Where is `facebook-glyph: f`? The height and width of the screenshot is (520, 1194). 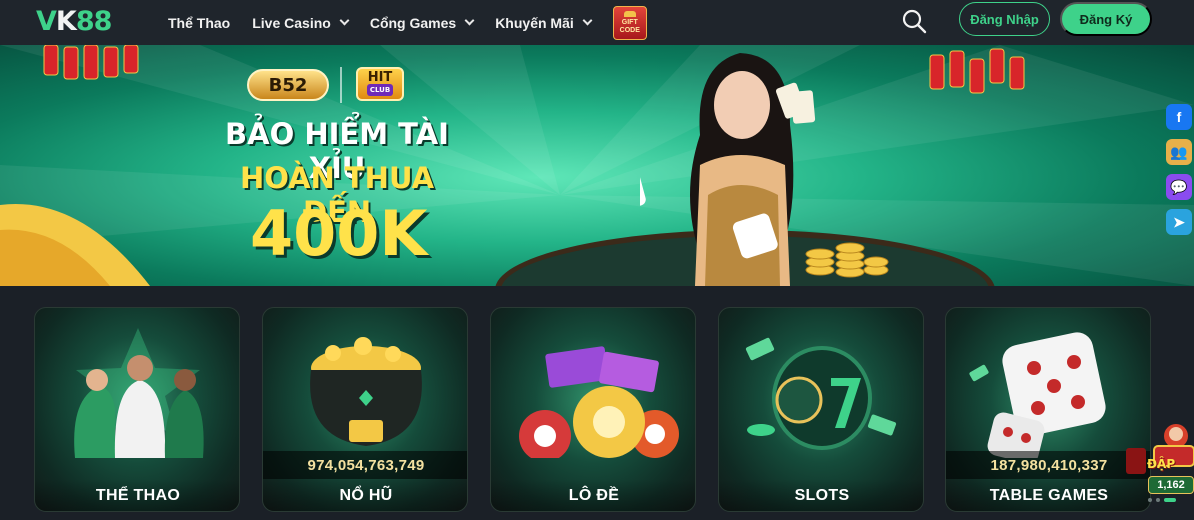
facebook-glyph: f is located at coordinates (1179, 117).